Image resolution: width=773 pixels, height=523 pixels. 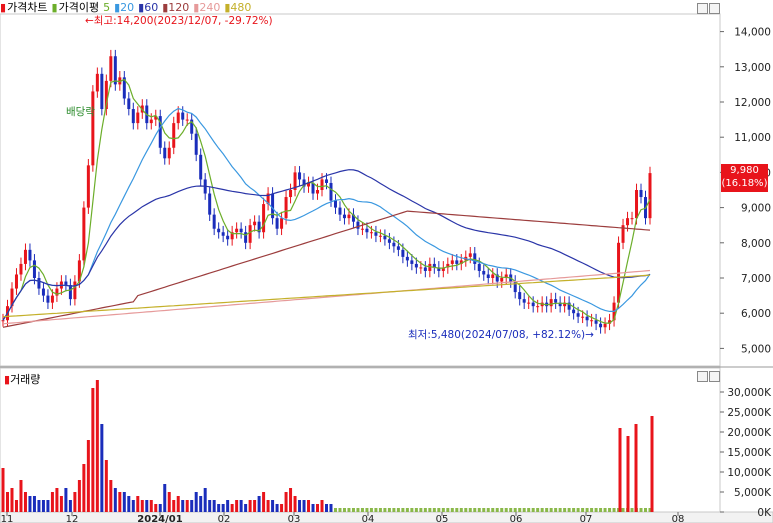 I want to click on price-panel-close-button, so click(x=714, y=8).